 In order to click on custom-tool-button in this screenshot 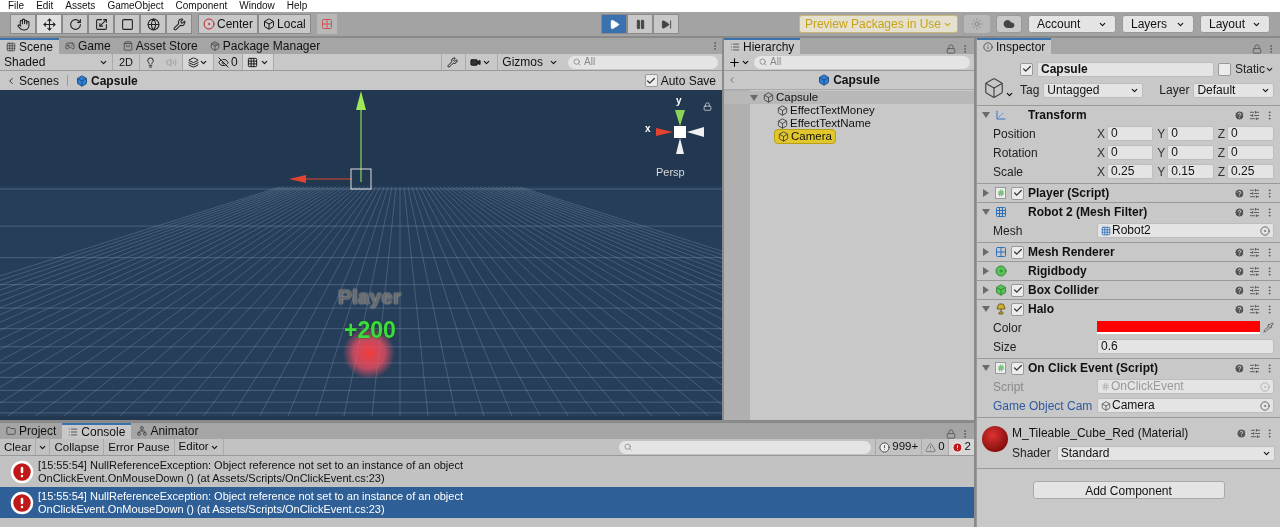, I will do `click(179, 24)`.